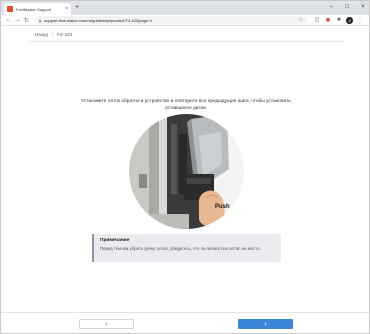 The image size is (370, 334). Describe the element at coordinates (349, 20) in the screenshot. I see `profile-icon: J` at that location.